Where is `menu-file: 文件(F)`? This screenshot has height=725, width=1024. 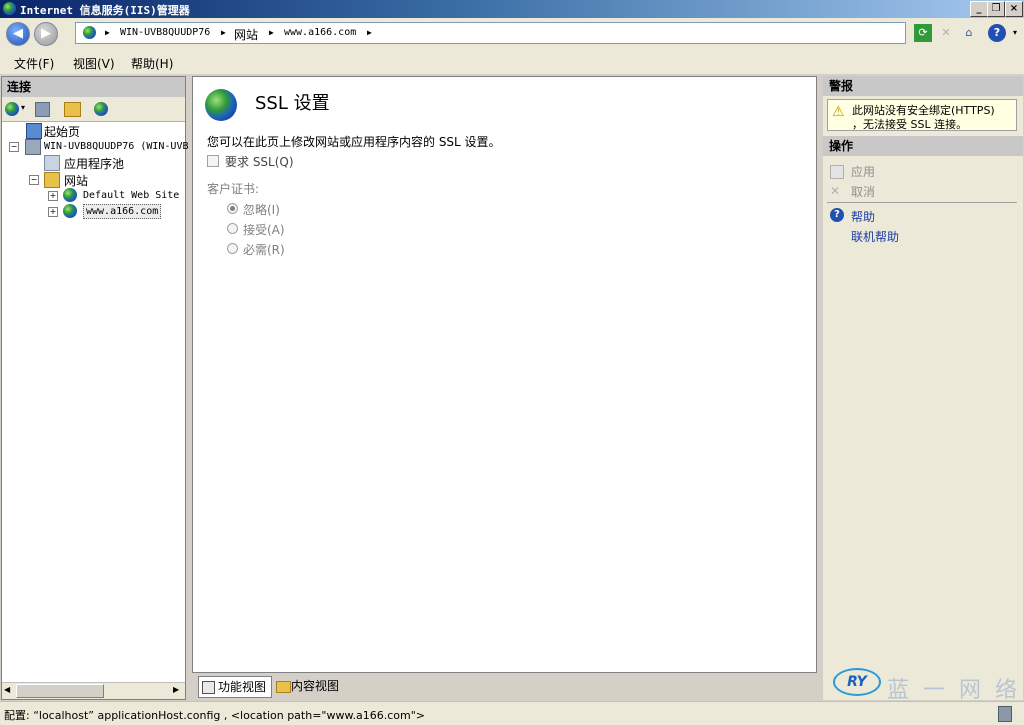
menu-file: 文件(F) is located at coordinates (34, 63).